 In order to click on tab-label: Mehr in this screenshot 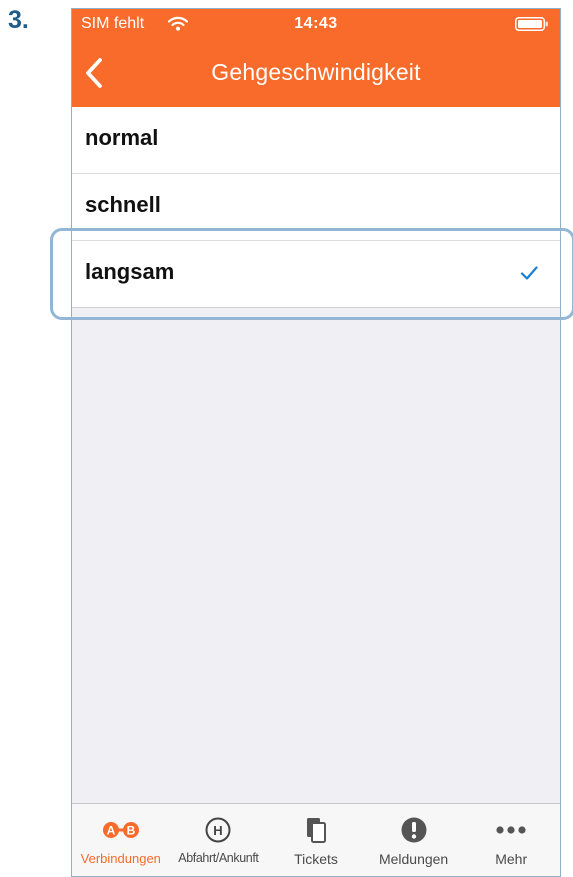, I will do `click(511, 859)`.